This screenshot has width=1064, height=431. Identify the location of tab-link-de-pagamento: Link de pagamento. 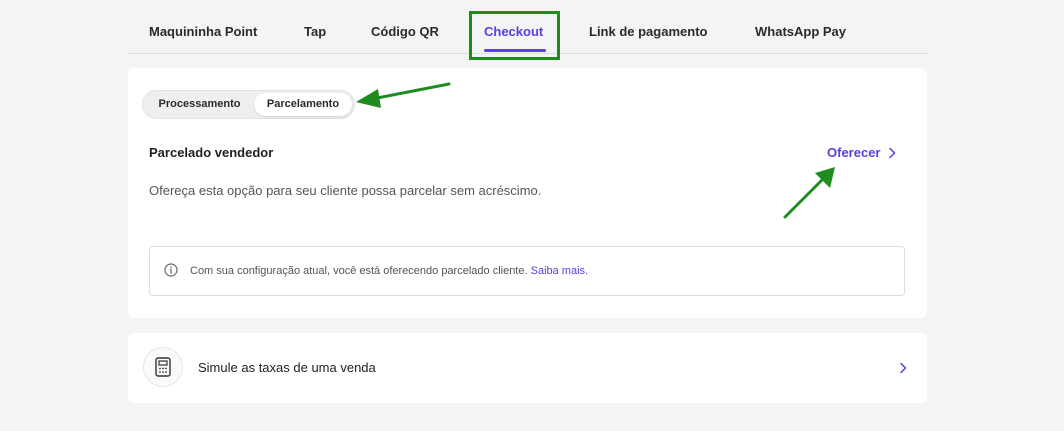
(648, 27).